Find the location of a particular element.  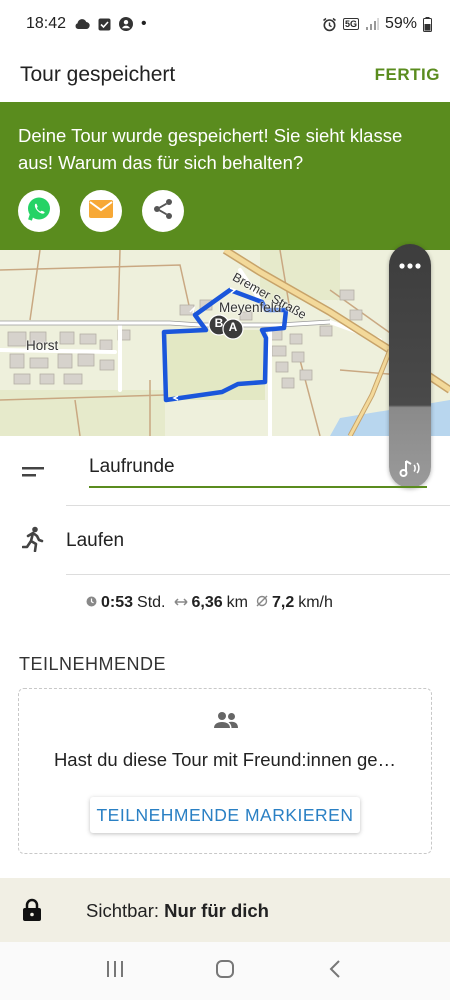

checkbox-icon is located at coordinates (104, 24).